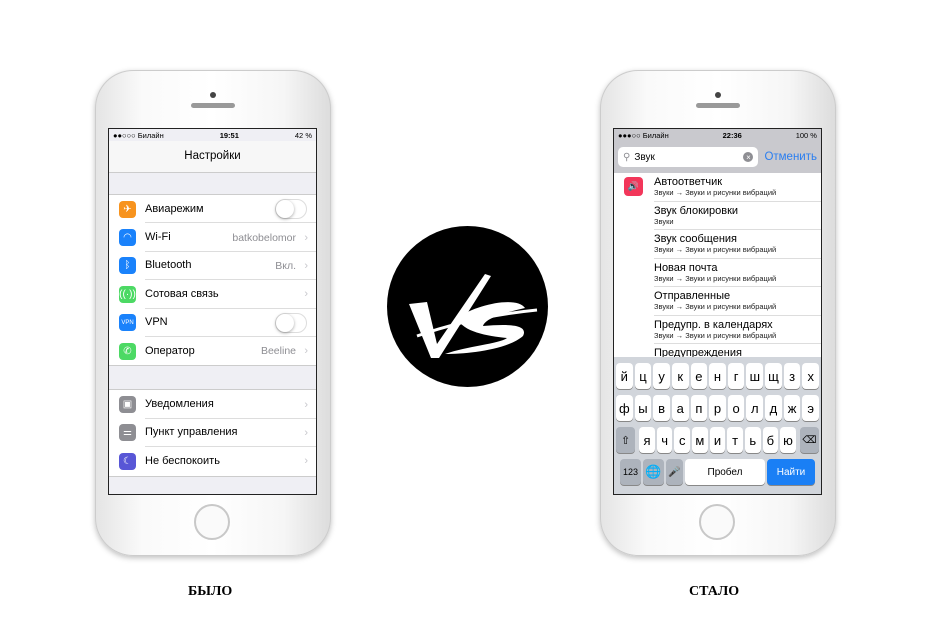 The height and width of the screenshot is (630, 940). Describe the element at coordinates (725, 472) in the screenshot. I see `key-space: Пробел` at that location.